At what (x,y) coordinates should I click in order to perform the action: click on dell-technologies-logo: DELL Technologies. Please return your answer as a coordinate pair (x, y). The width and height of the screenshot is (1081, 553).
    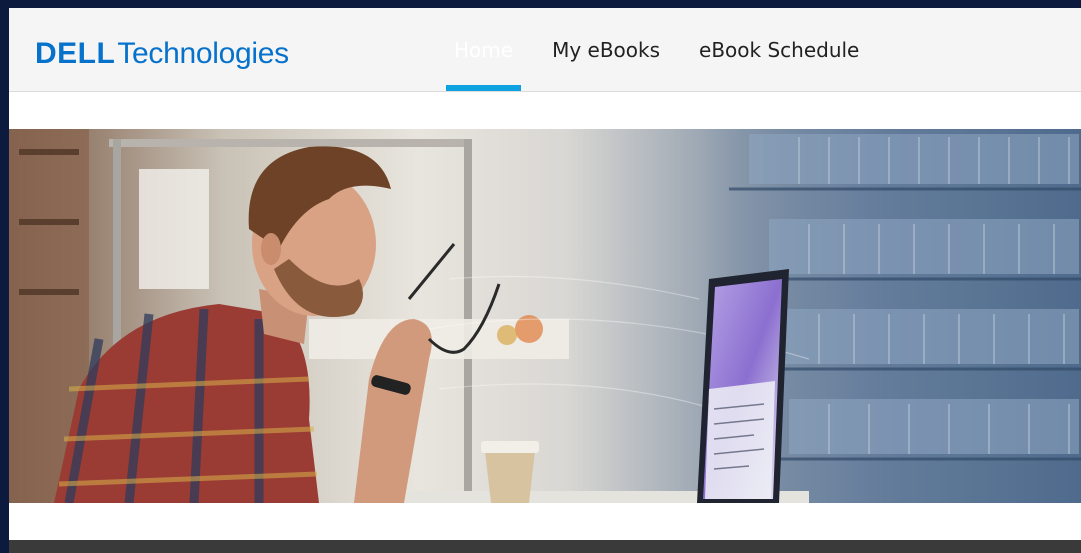
    Looking at the image, I should click on (162, 54).